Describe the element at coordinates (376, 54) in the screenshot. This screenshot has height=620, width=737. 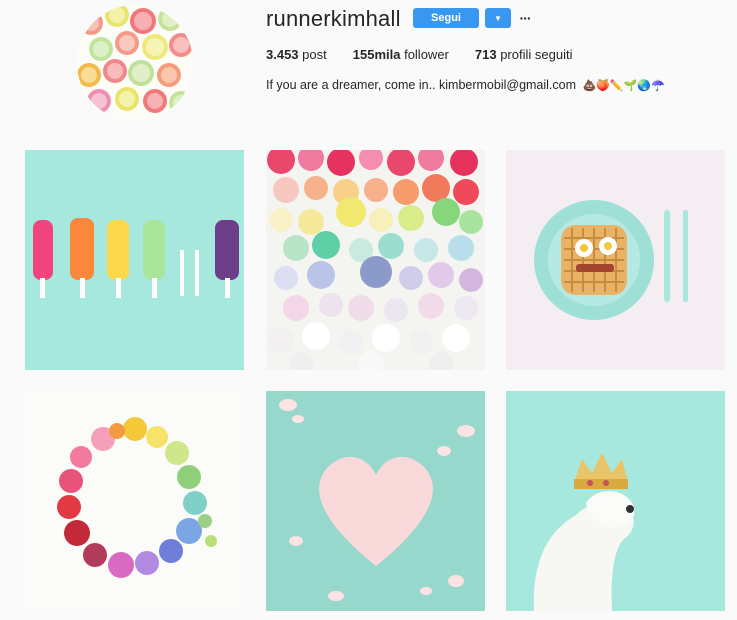
I see `followers-count: 155mila` at that location.